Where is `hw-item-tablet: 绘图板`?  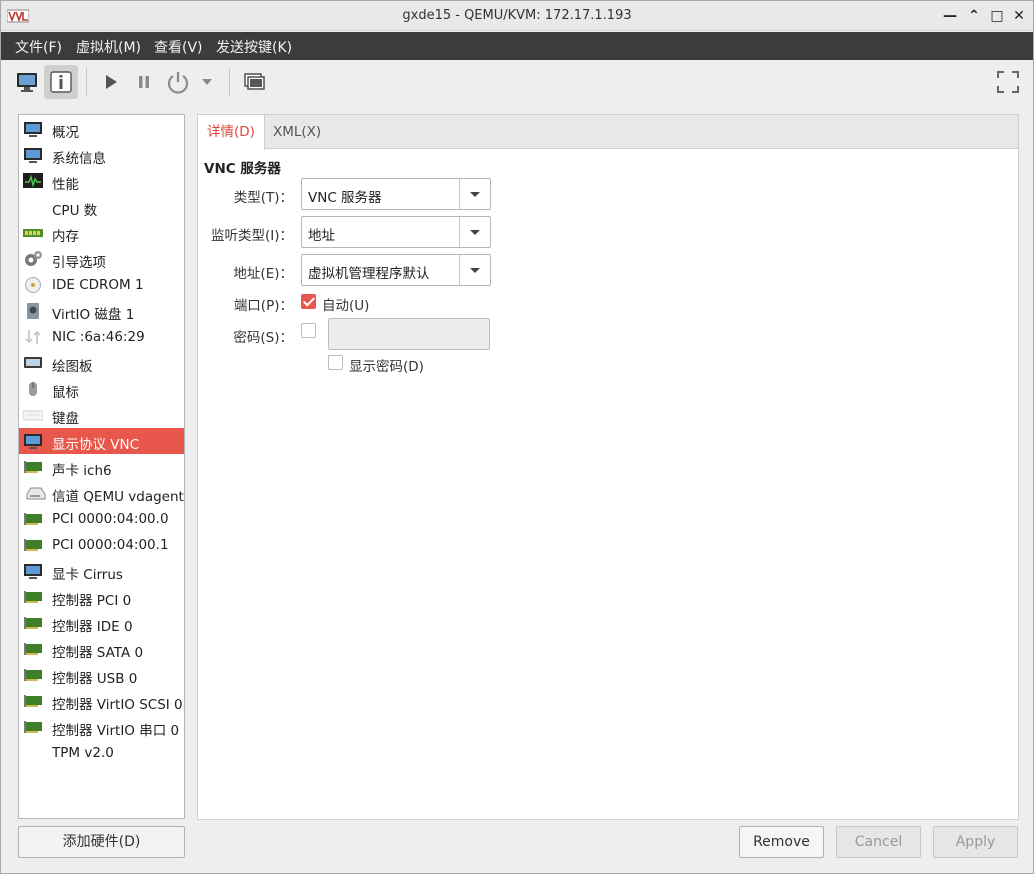 hw-item-tablet: 绘图板 is located at coordinates (101, 363).